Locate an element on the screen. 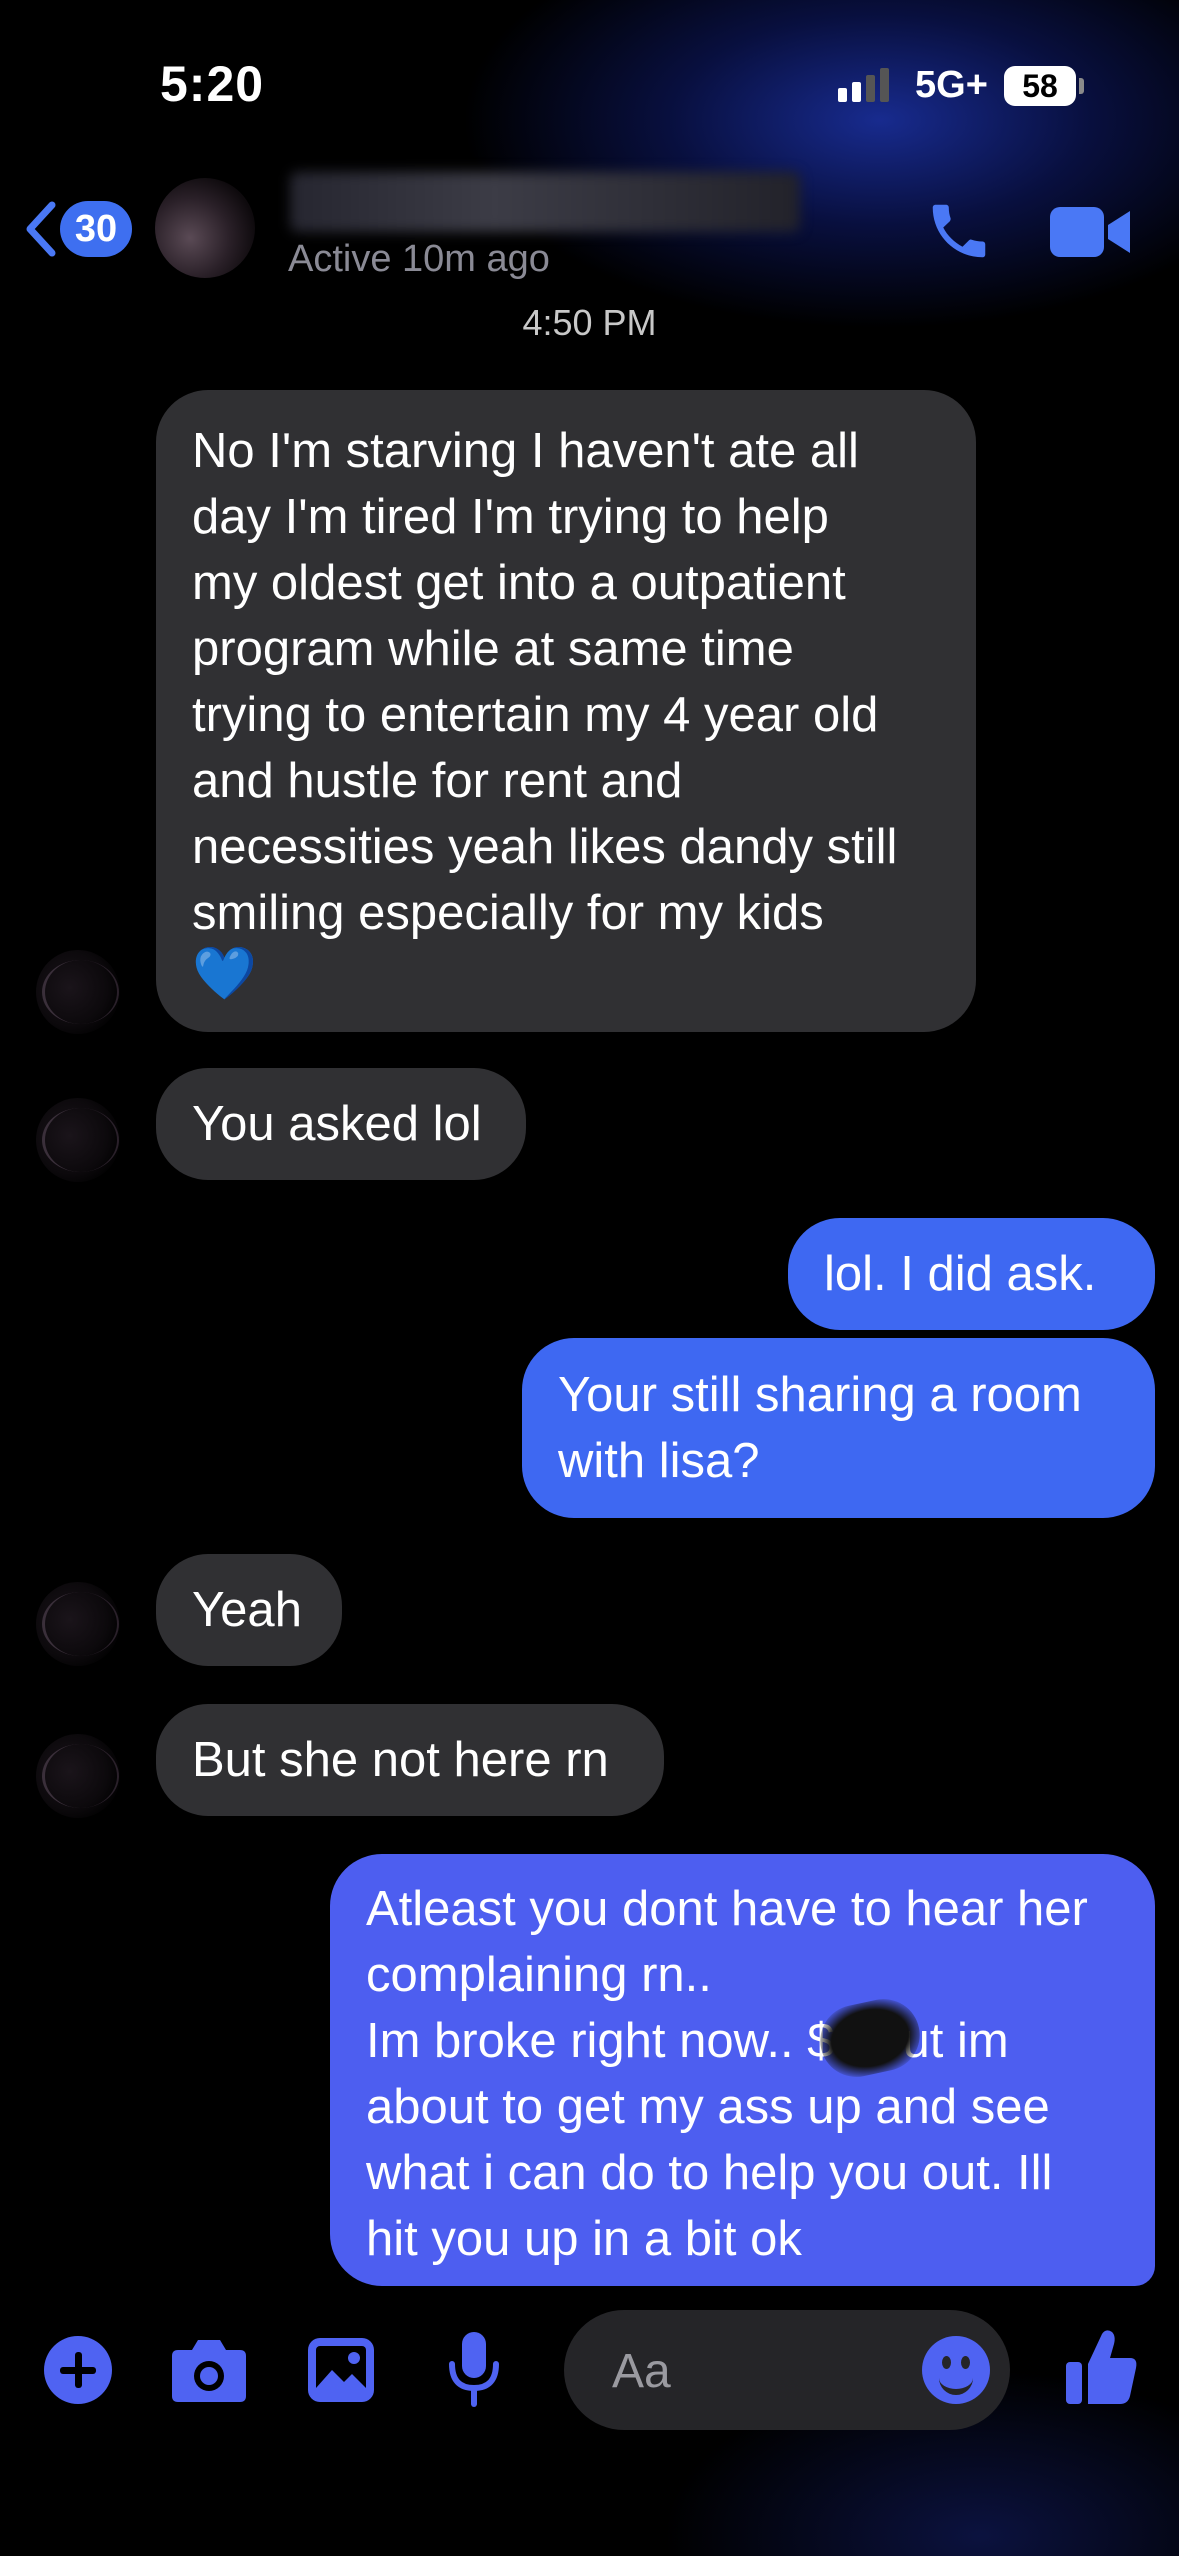 The height and width of the screenshot is (2556, 1179). message-bubble-received: But she not here rn is located at coordinates (410, 1760).